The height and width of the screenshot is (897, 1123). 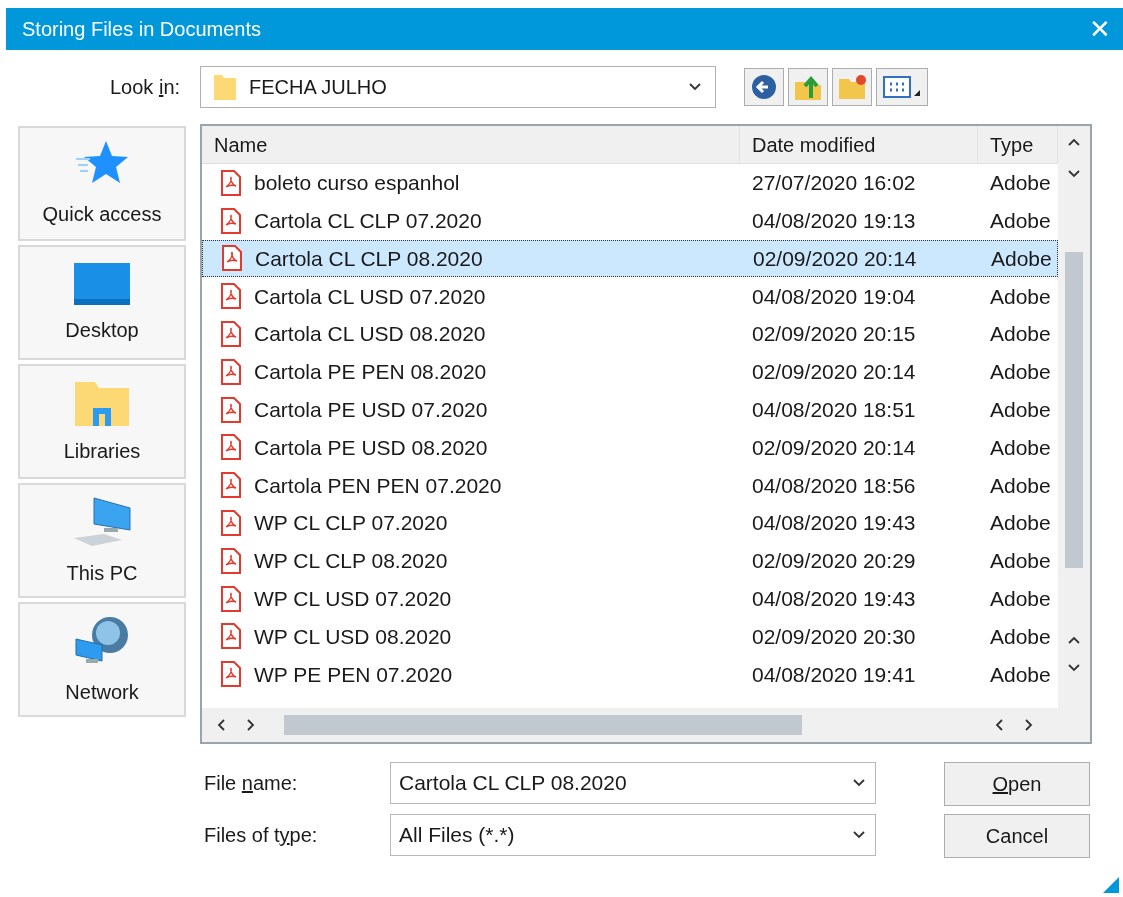 What do you see at coordinates (378, 485) in the screenshot?
I see `file-name: Cartola PEN PEN 07.2020` at bounding box center [378, 485].